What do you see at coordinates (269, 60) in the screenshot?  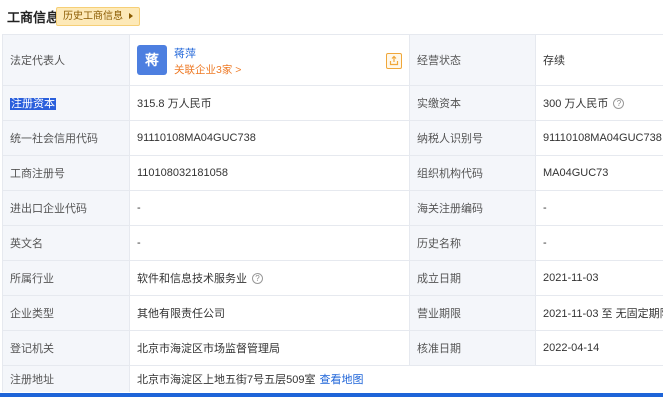 I see `legal-rep-cell: 蒋 蒋萍 关联企业3家 >` at bounding box center [269, 60].